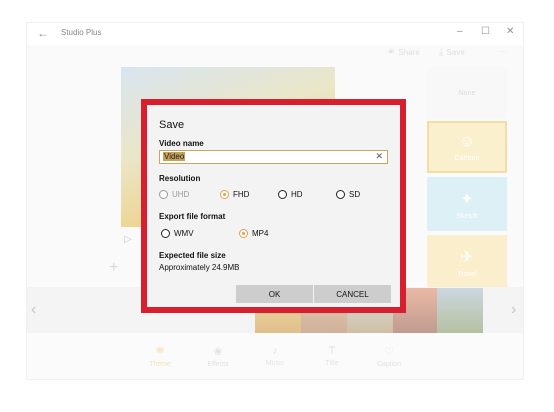 The width and height of the screenshot is (554, 412). Describe the element at coordinates (290, 194) in the screenshot. I see `resolution-hd-radio: HD` at that location.